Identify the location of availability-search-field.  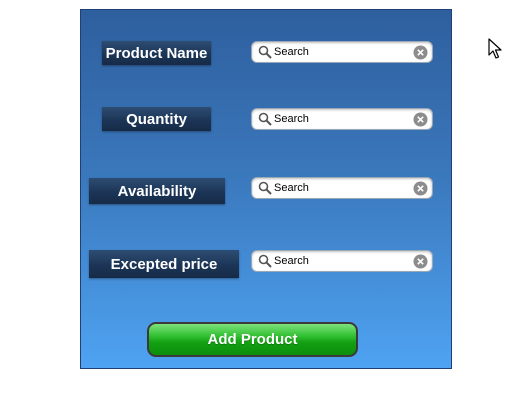
(342, 188).